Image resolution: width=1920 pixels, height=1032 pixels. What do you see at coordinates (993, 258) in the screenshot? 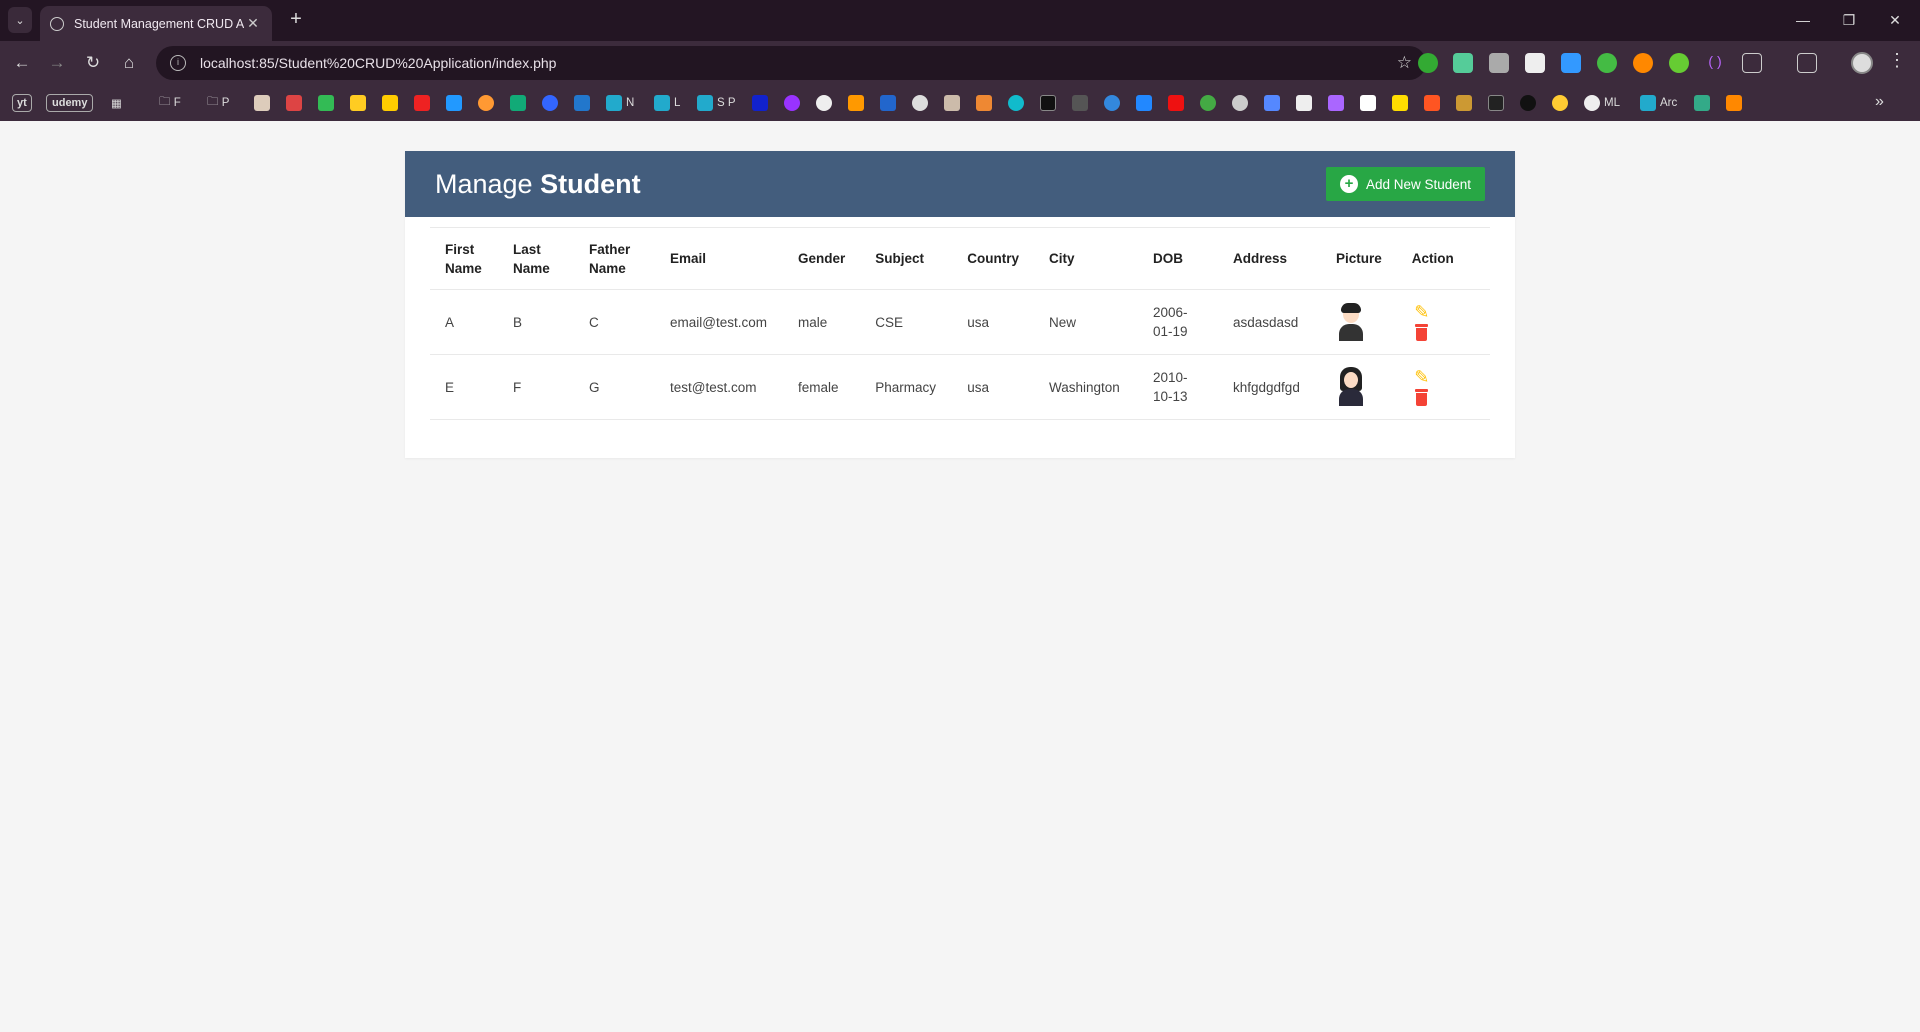
I see `column-header: Country` at bounding box center [993, 258].